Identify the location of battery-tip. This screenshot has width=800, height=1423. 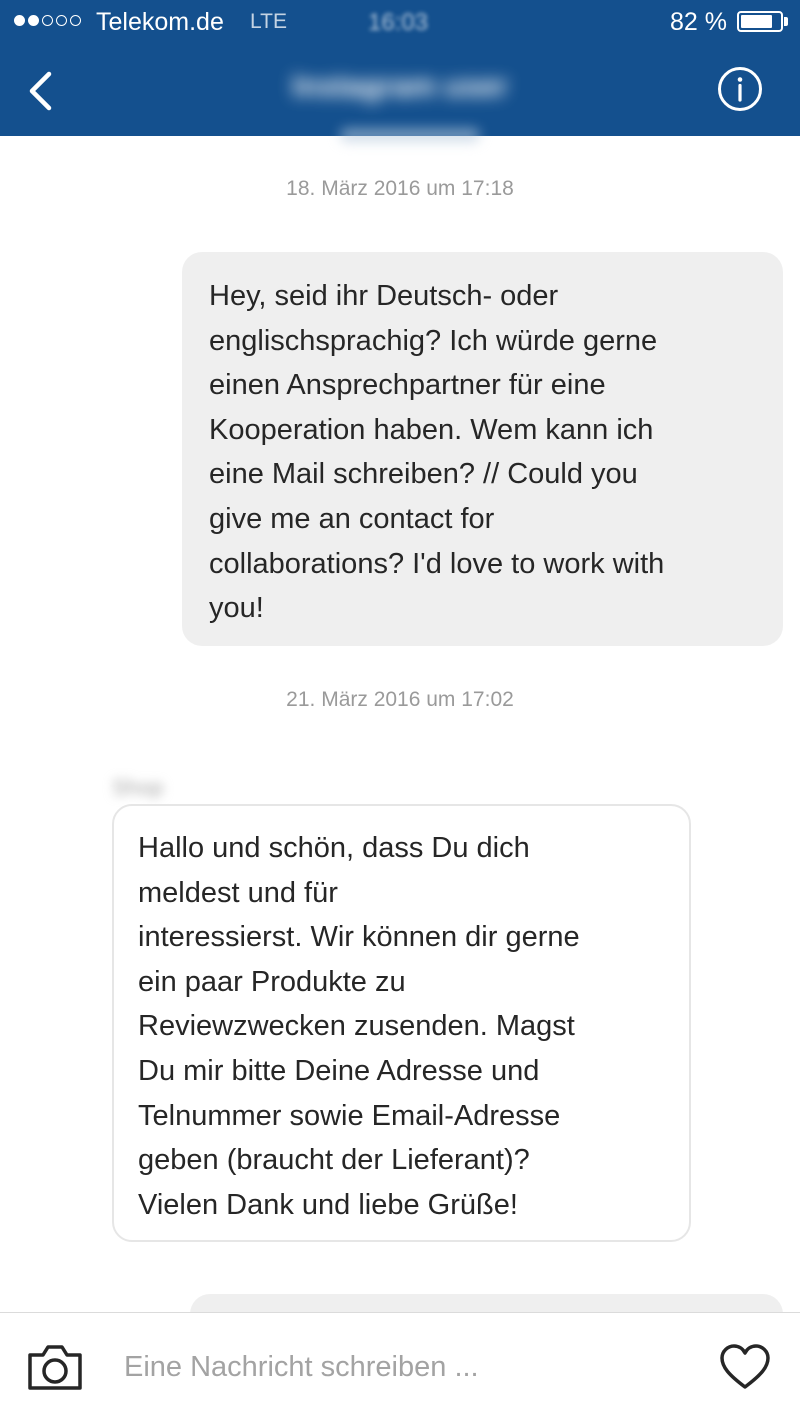
(786, 21).